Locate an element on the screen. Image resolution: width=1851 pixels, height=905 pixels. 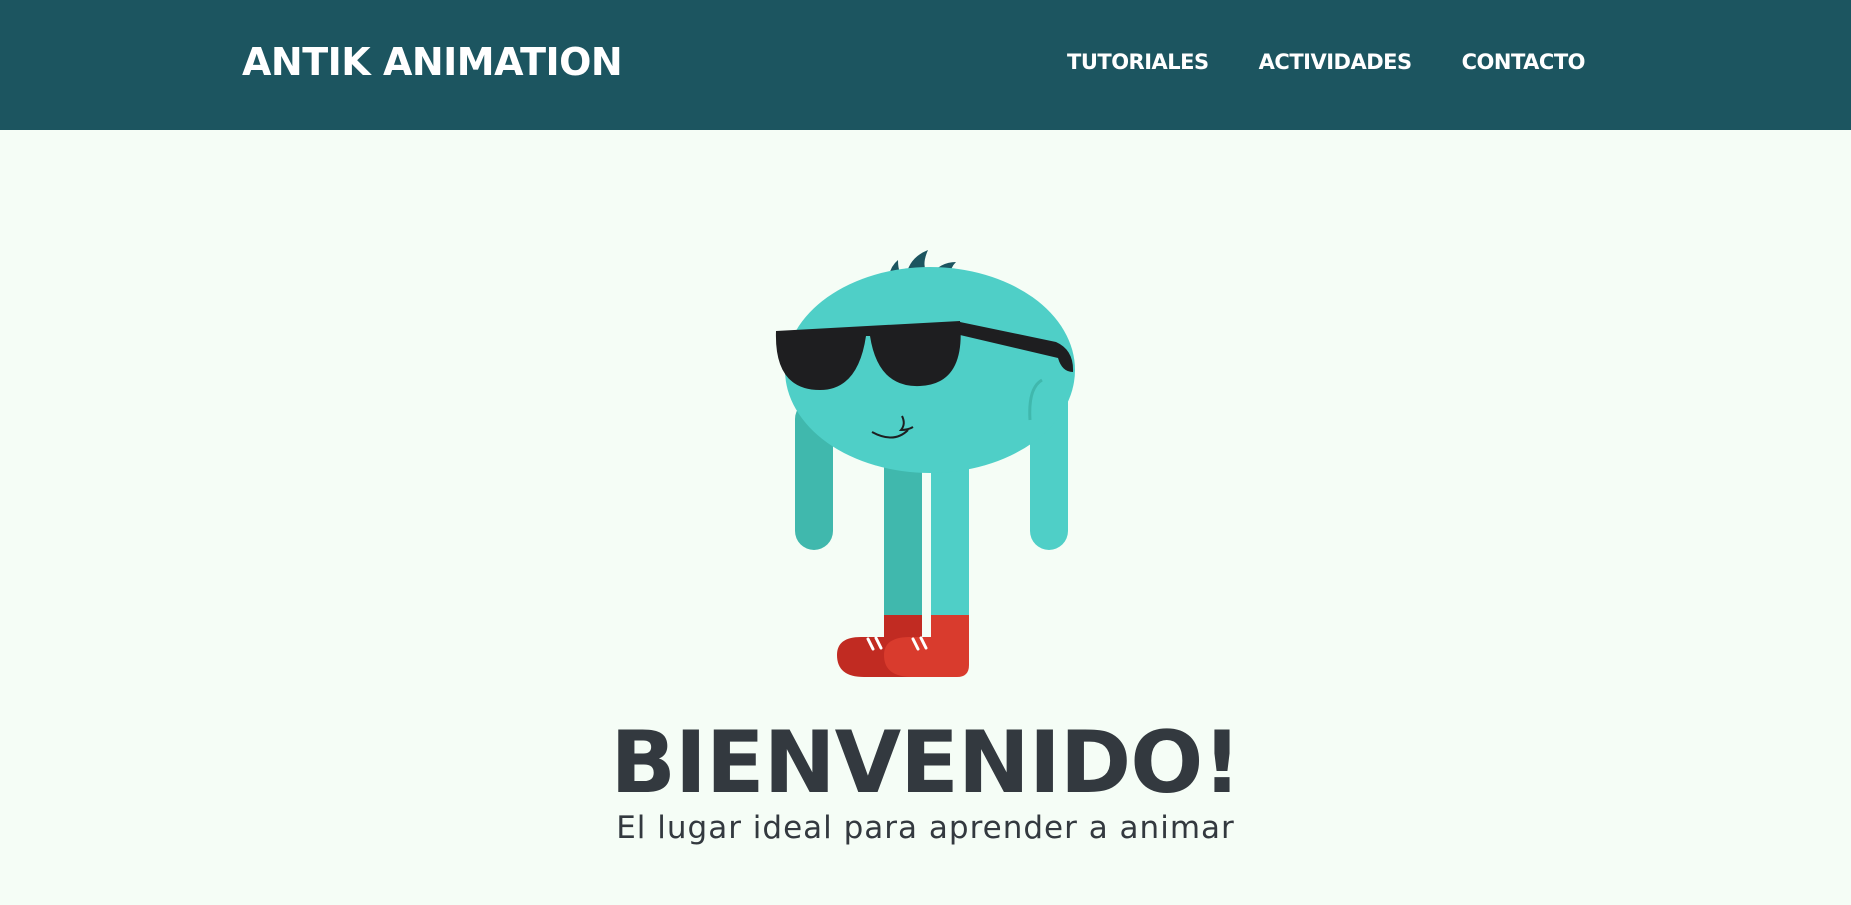
nav-actividades: ACTIVIDADES is located at coordinates (1335, 62).